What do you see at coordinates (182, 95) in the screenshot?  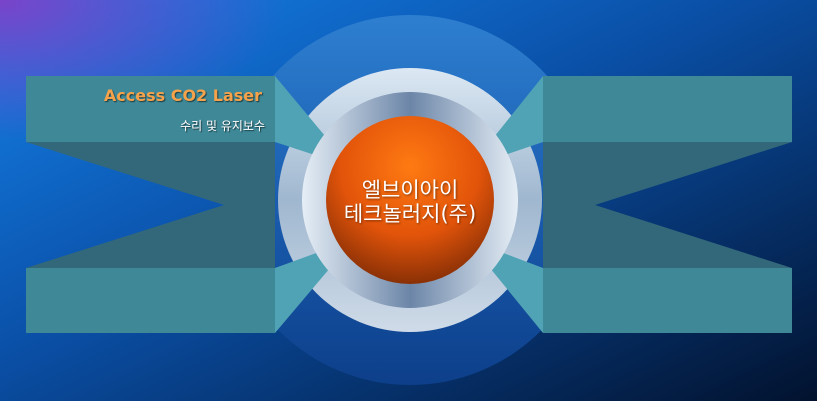 I see `product-title: Access CO2 Laser` at bounding box center [182, 95].